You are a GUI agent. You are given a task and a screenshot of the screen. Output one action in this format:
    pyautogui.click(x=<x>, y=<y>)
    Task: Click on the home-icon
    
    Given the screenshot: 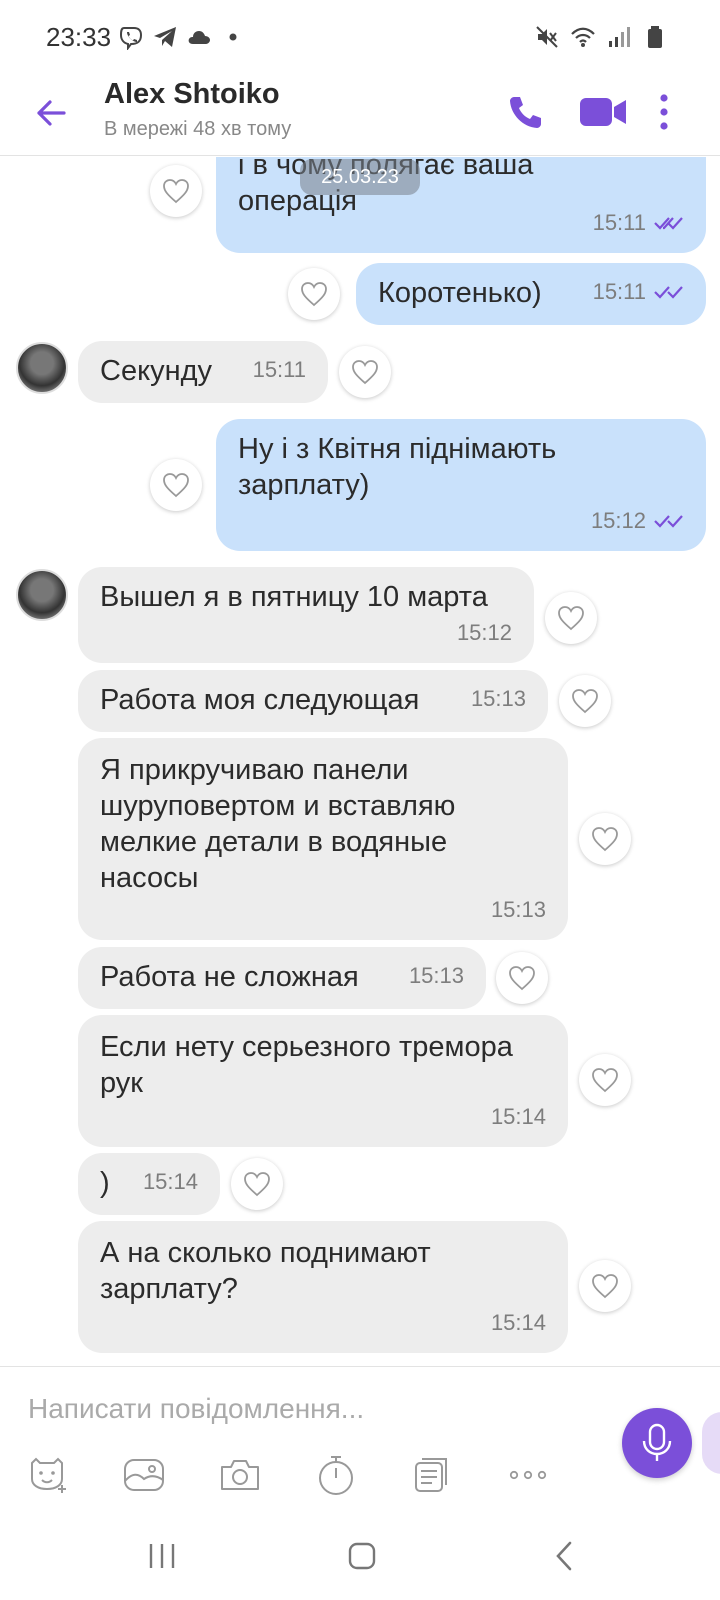 What is the action you would take?
    pyautogui.click(x=362, y=1556)
    